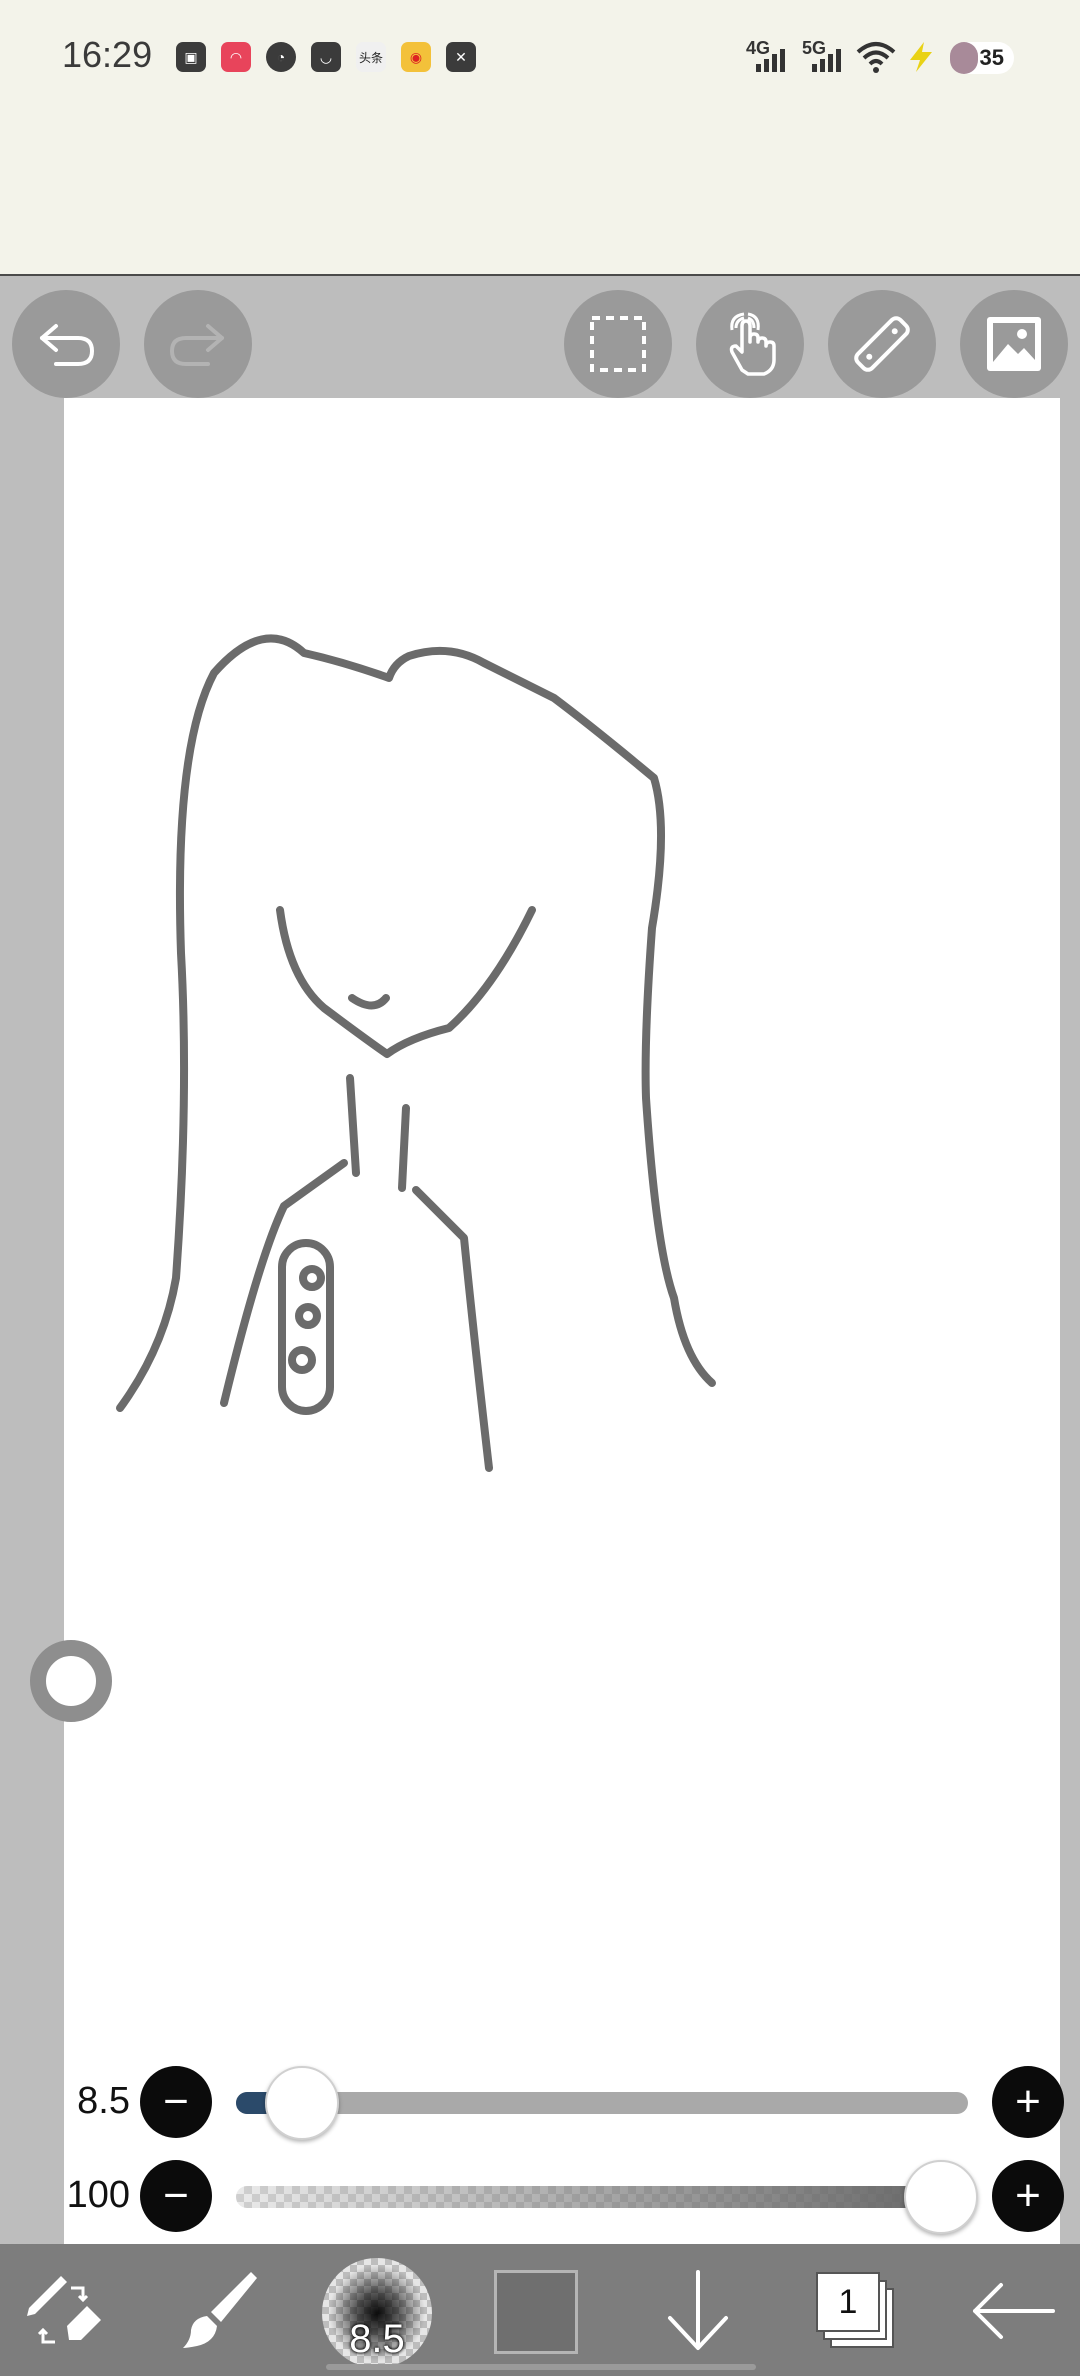  I want to click on signal-4g-icon, so click(770, 58).